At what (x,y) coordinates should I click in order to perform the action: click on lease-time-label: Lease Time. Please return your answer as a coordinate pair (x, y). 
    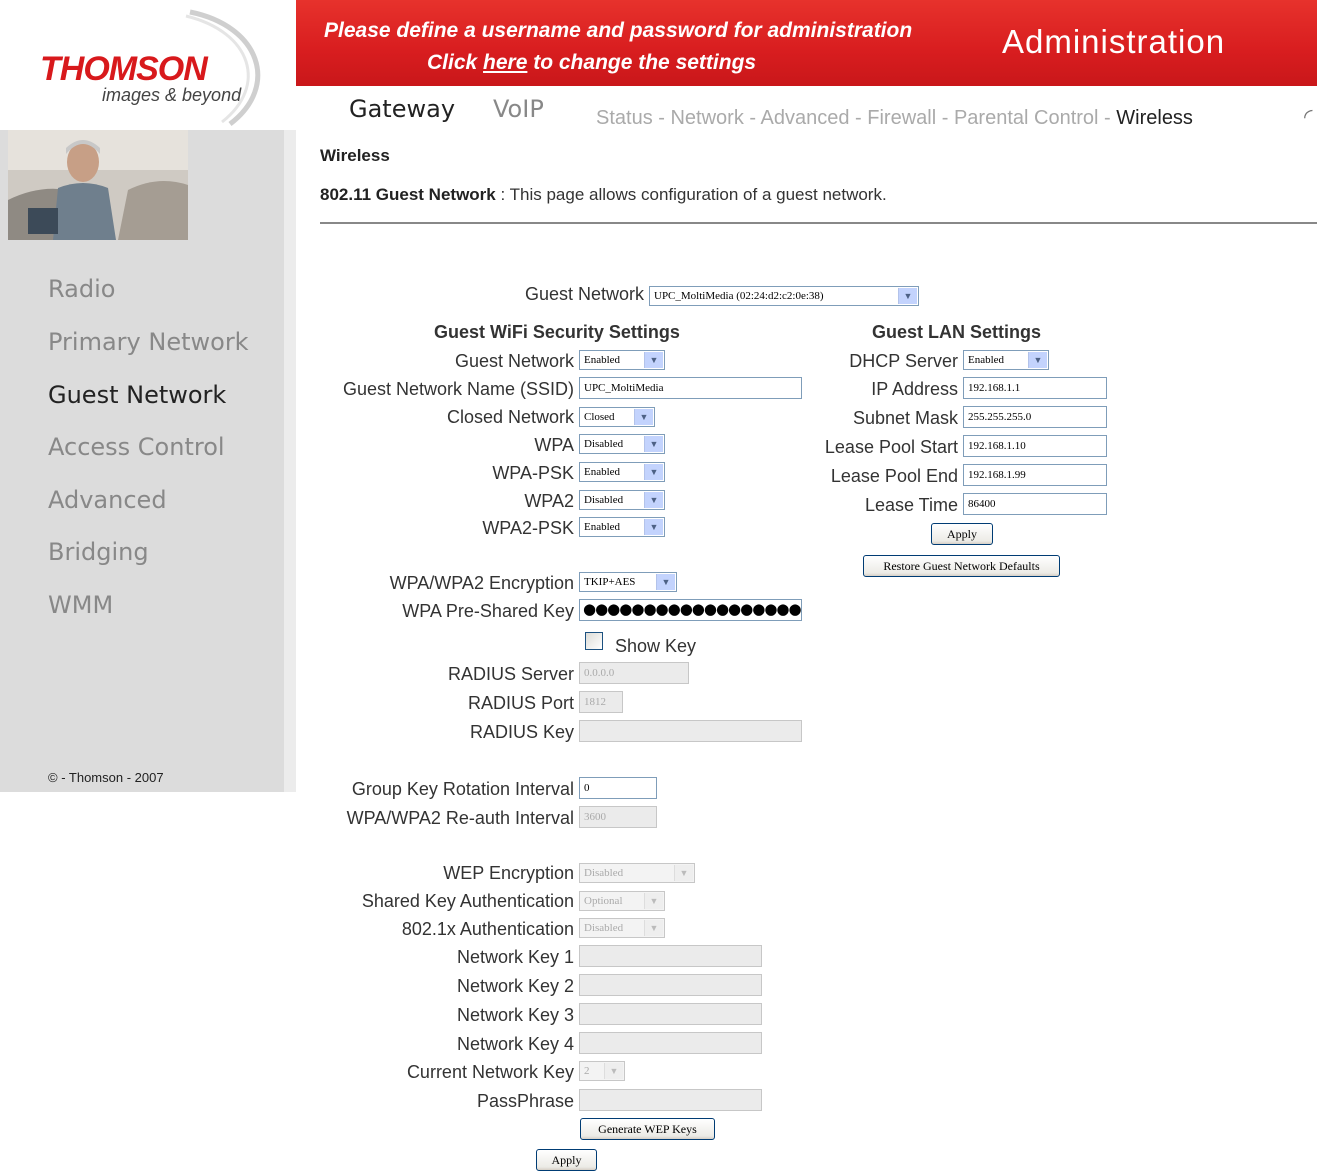
    Looking at the image, I should click on (911, 505).